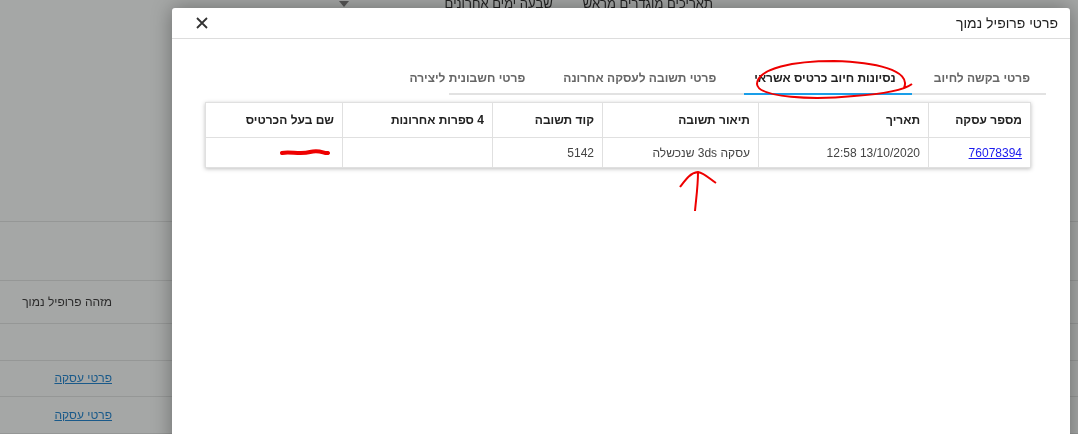 This screenshot has width=1078, height=434. What do you see at coordinates (680, 152) in the screenshot?
I see `table-cell: עסקה 3ds שנכשלה` at bounding box center [680, 152].